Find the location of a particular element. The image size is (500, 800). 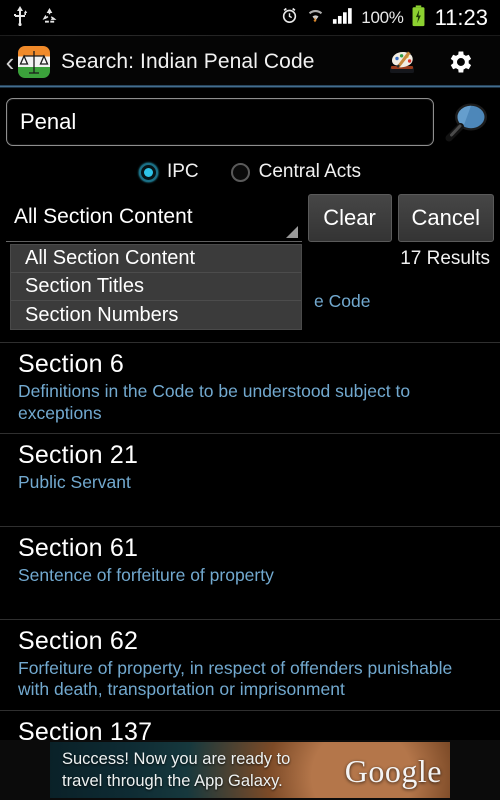

radio-label-central-acts: Central Acts is located at coordinates (310, 171).